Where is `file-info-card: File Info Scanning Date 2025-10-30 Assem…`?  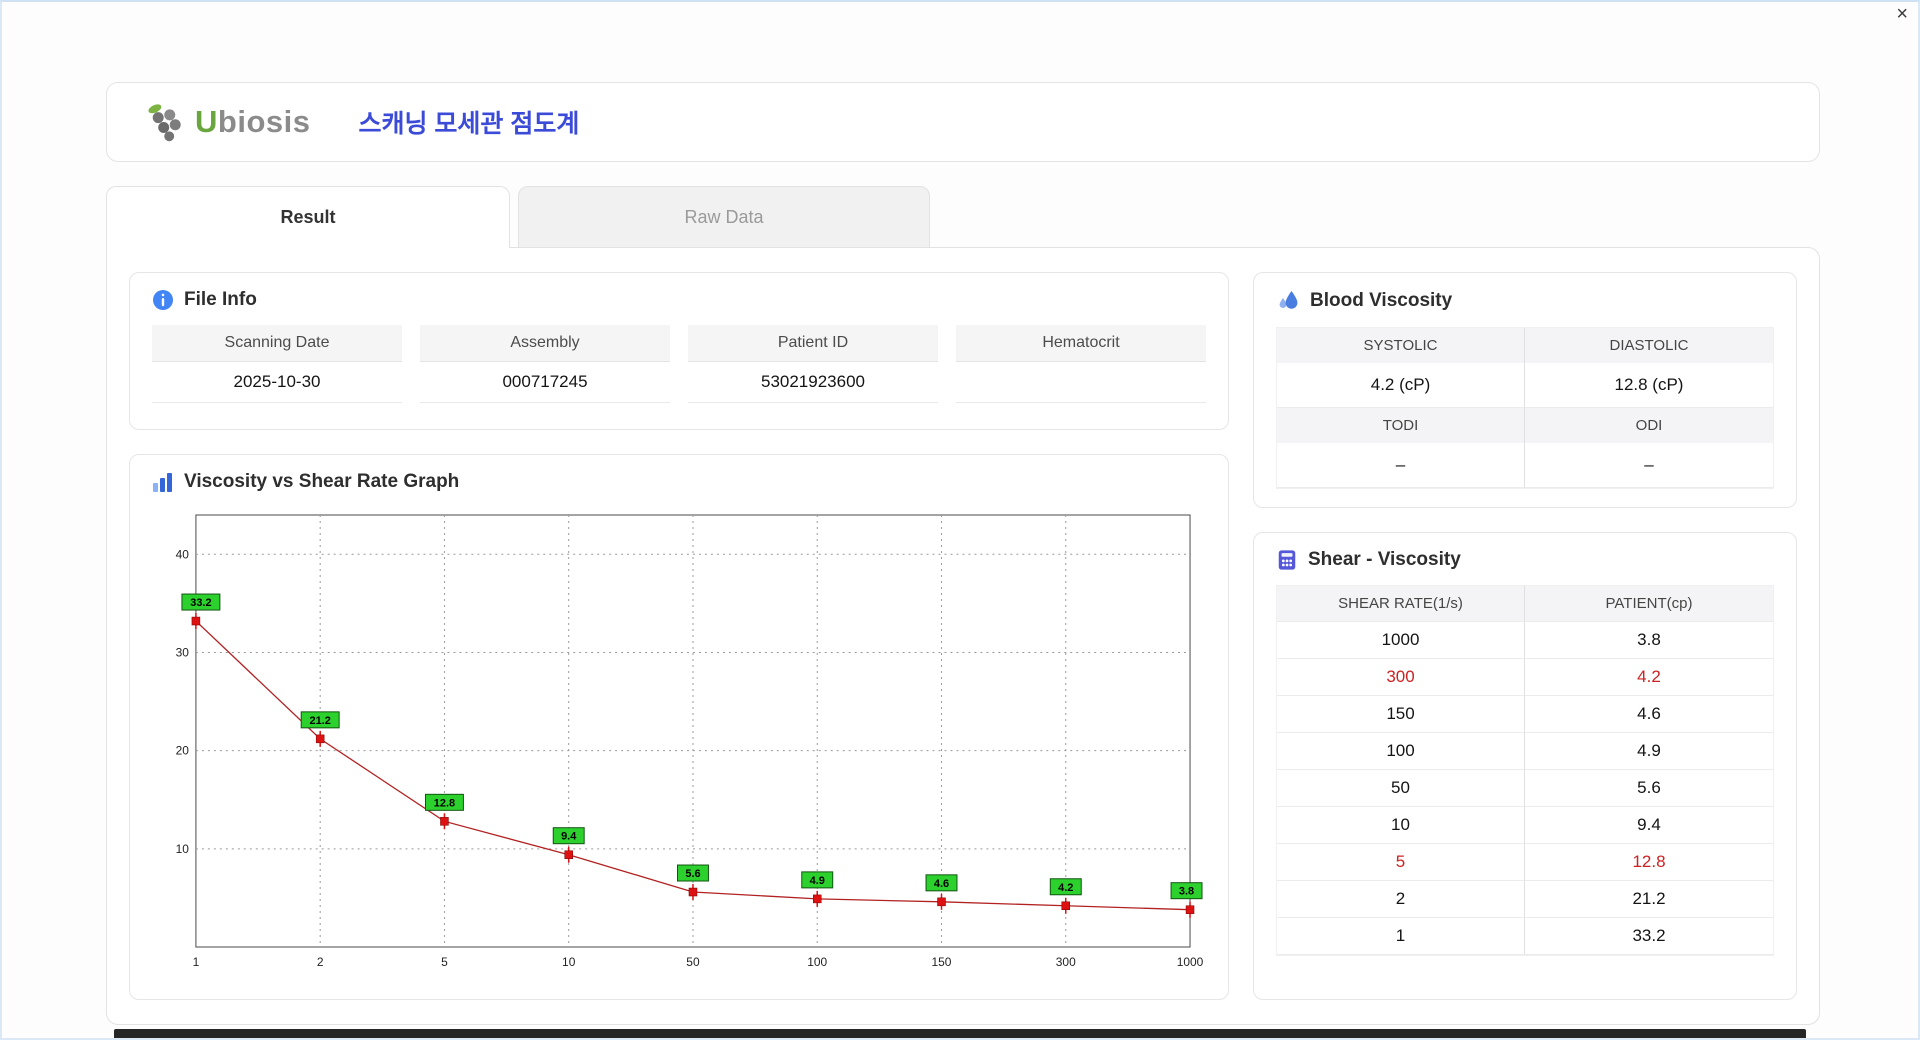 file-info-card: File Info Scanning Date 2025-10-30 Assem… is located at coordinates (679, 351).